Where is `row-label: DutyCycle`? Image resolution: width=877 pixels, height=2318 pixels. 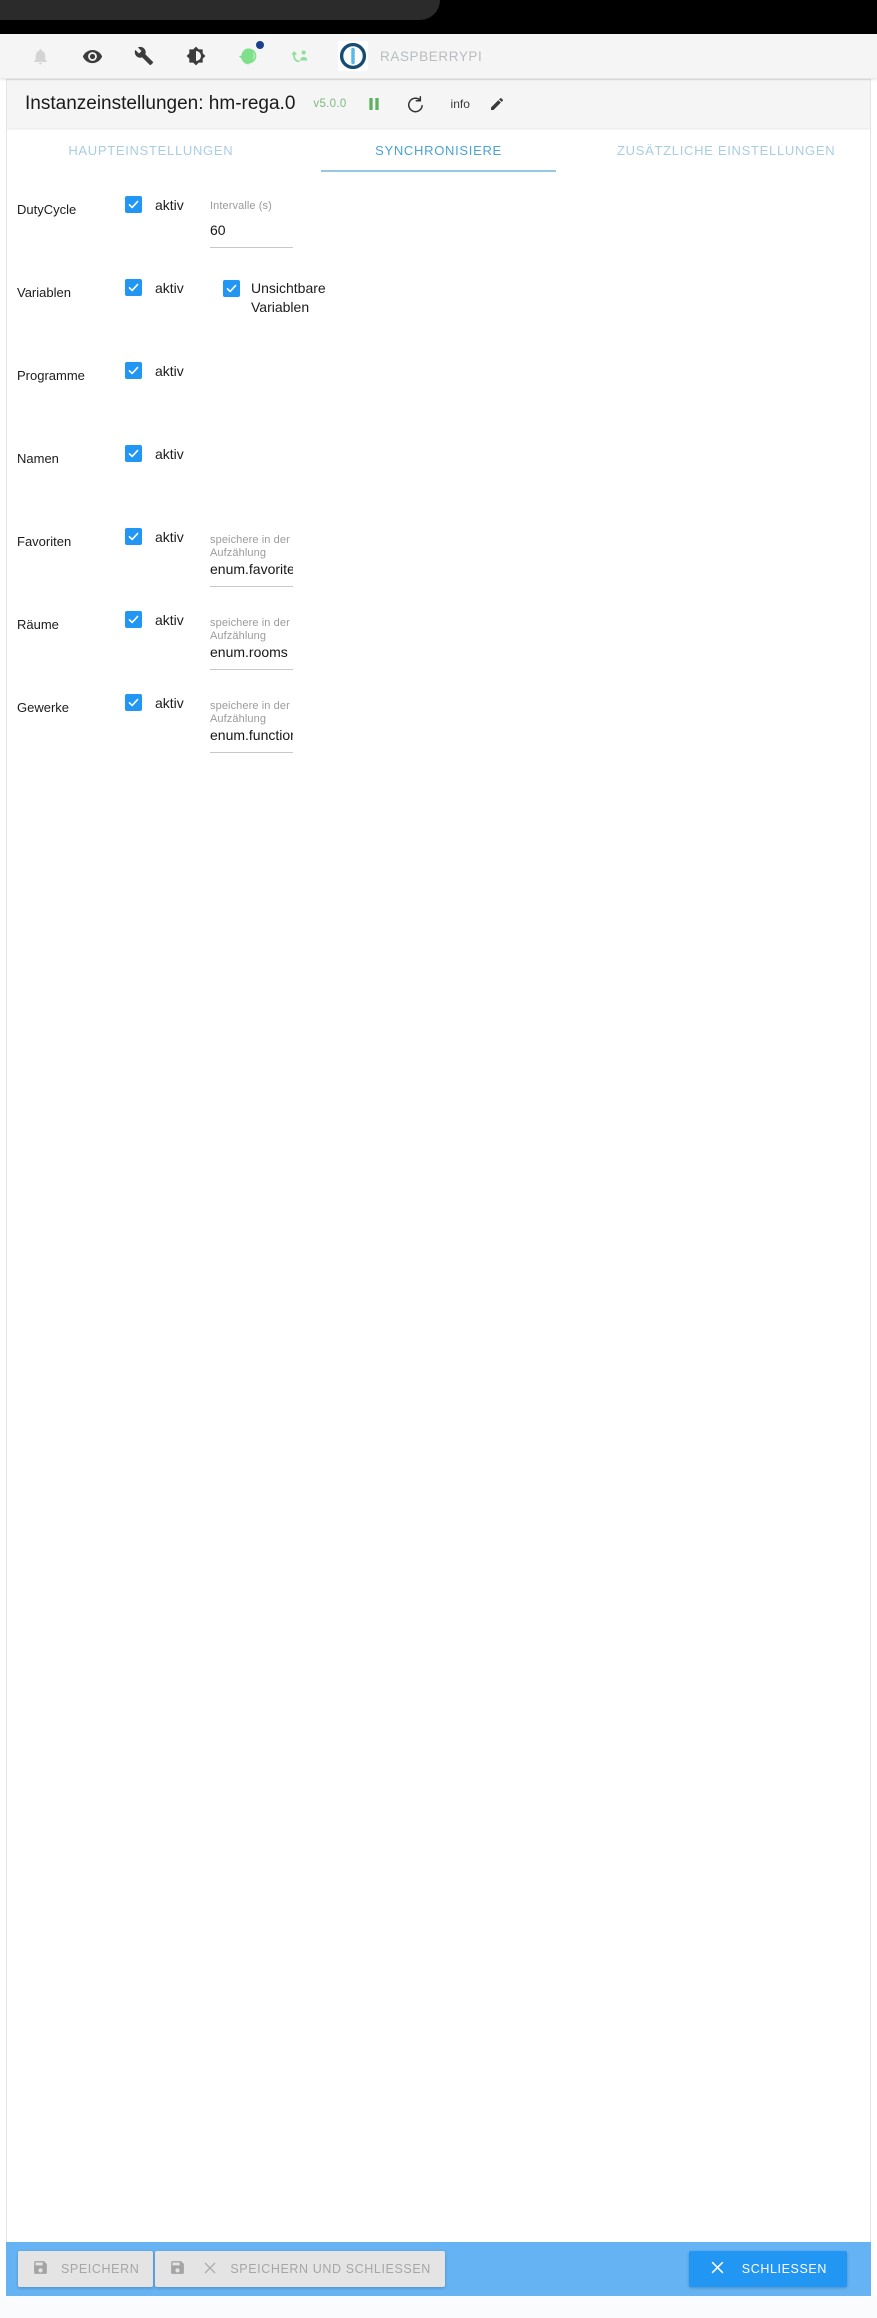
row-label: DutyCycle is located at coordinates (47, 209).